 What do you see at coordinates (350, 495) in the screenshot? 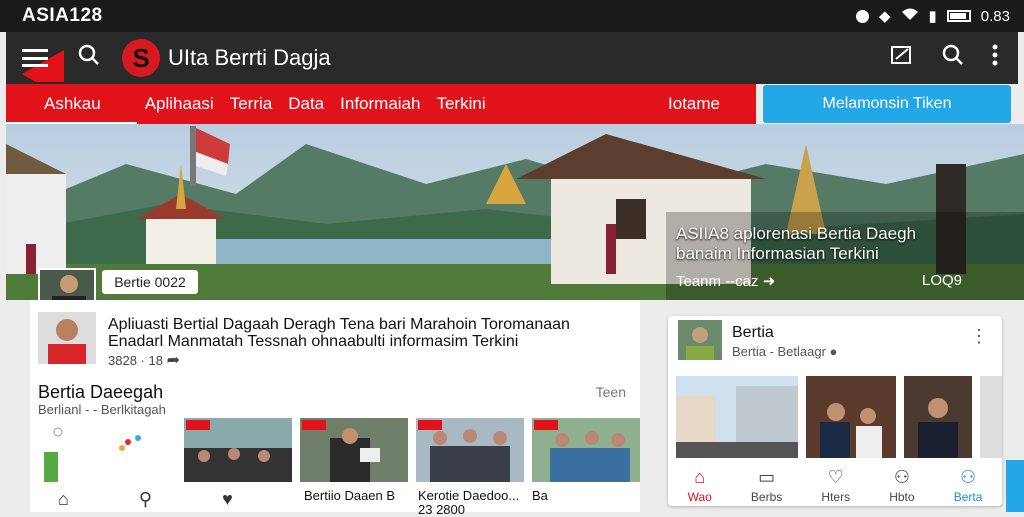
I see `thumbnail-caption: Bertiio Daaen B` at bounding box center [350, 495].